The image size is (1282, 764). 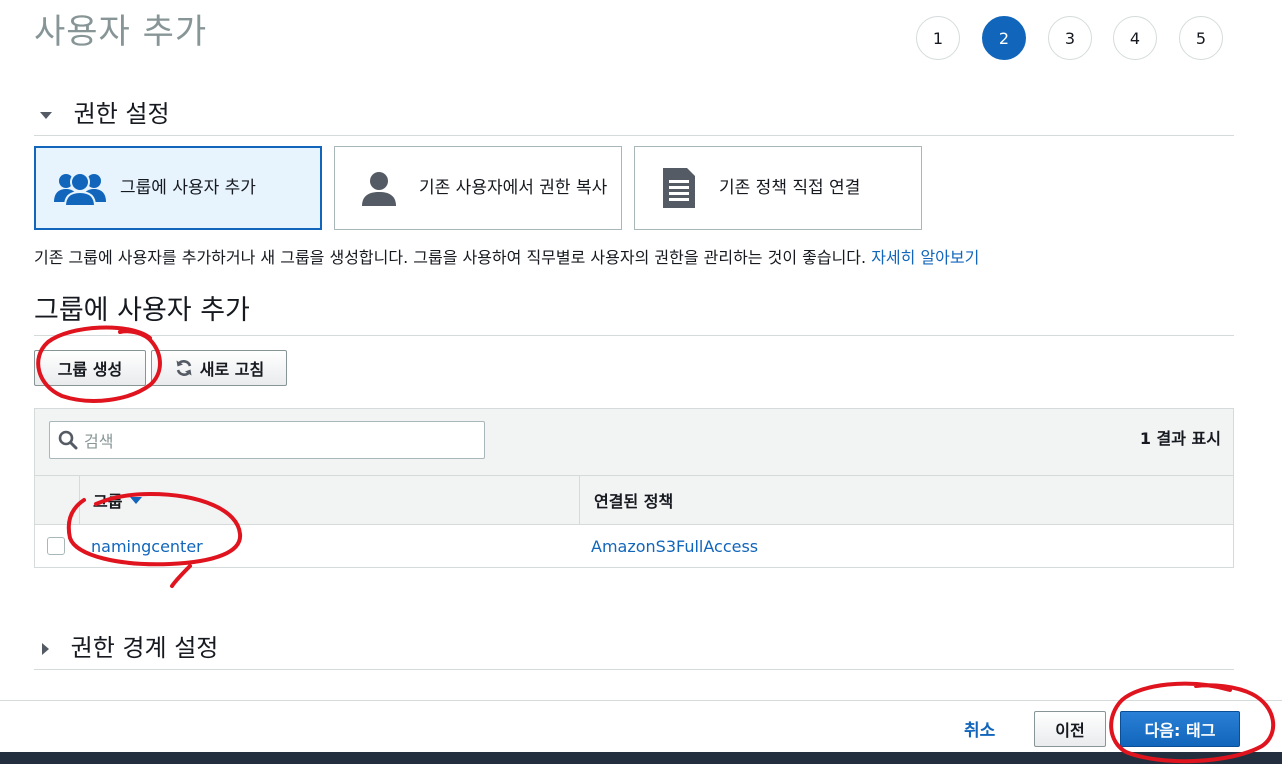 I want to click on option-copy-permissions: 기존 사용자에서 권한 복사, so click(x=478, y=188).